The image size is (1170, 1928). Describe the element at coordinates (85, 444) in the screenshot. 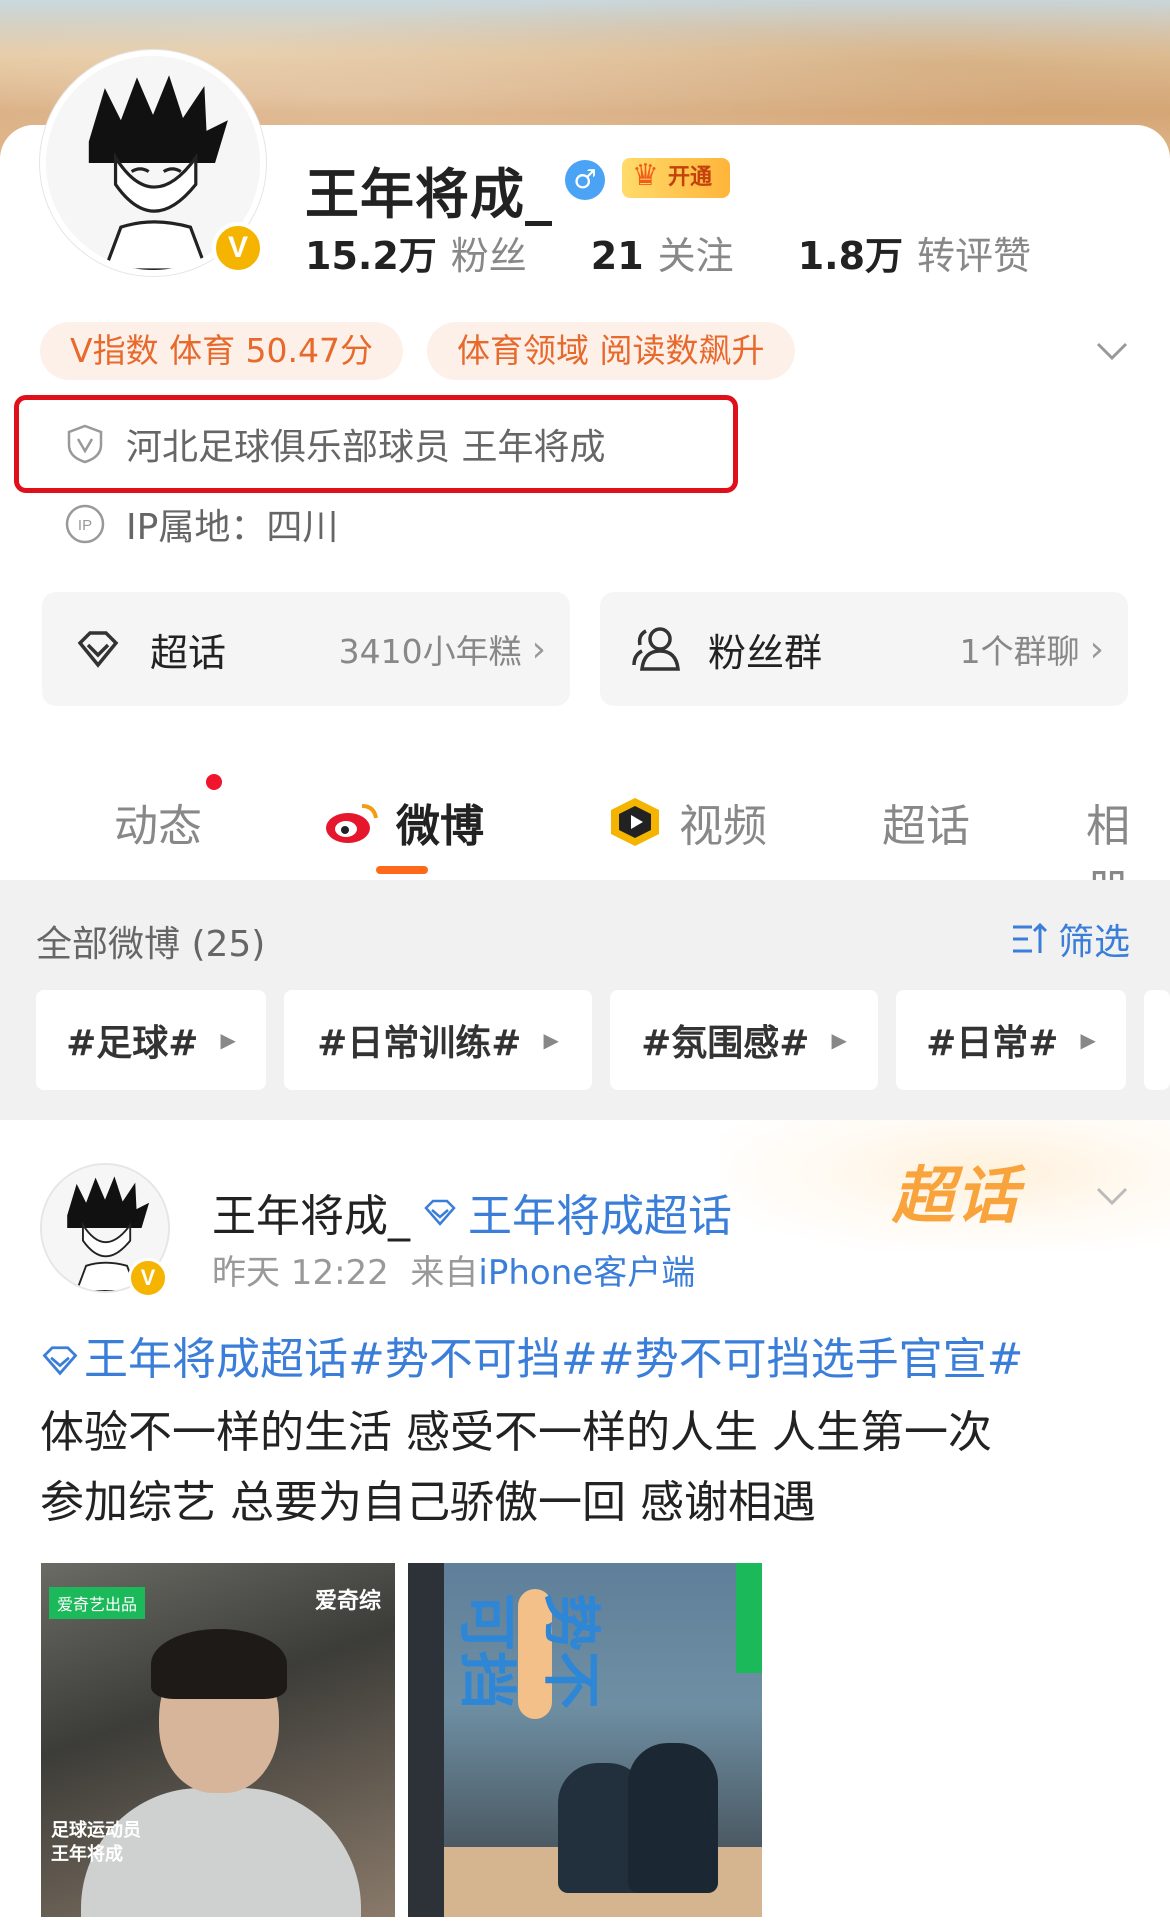

I see `shield-icon` at that location.